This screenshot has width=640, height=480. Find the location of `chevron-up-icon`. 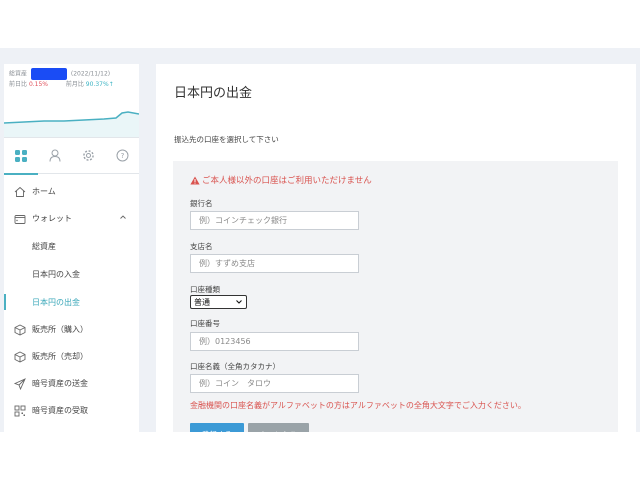

chevron-up-icon is located at coordinates (123, 217).